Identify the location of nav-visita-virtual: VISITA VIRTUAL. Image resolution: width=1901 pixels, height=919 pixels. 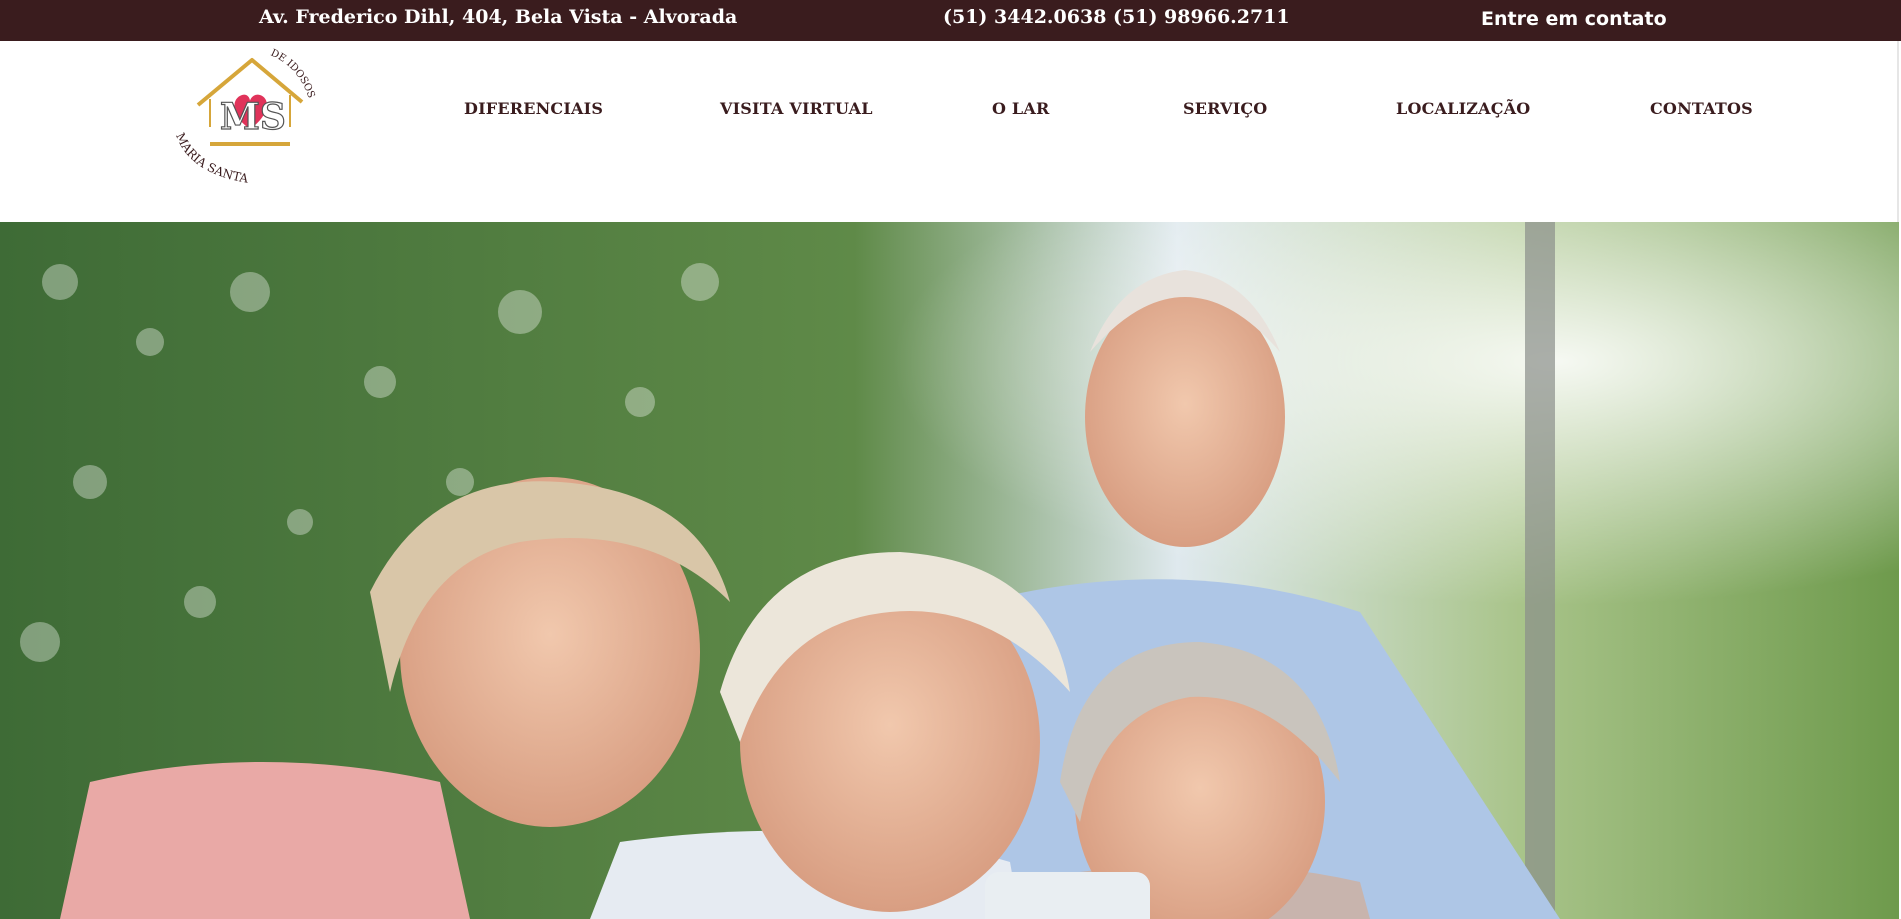
(796, 108).